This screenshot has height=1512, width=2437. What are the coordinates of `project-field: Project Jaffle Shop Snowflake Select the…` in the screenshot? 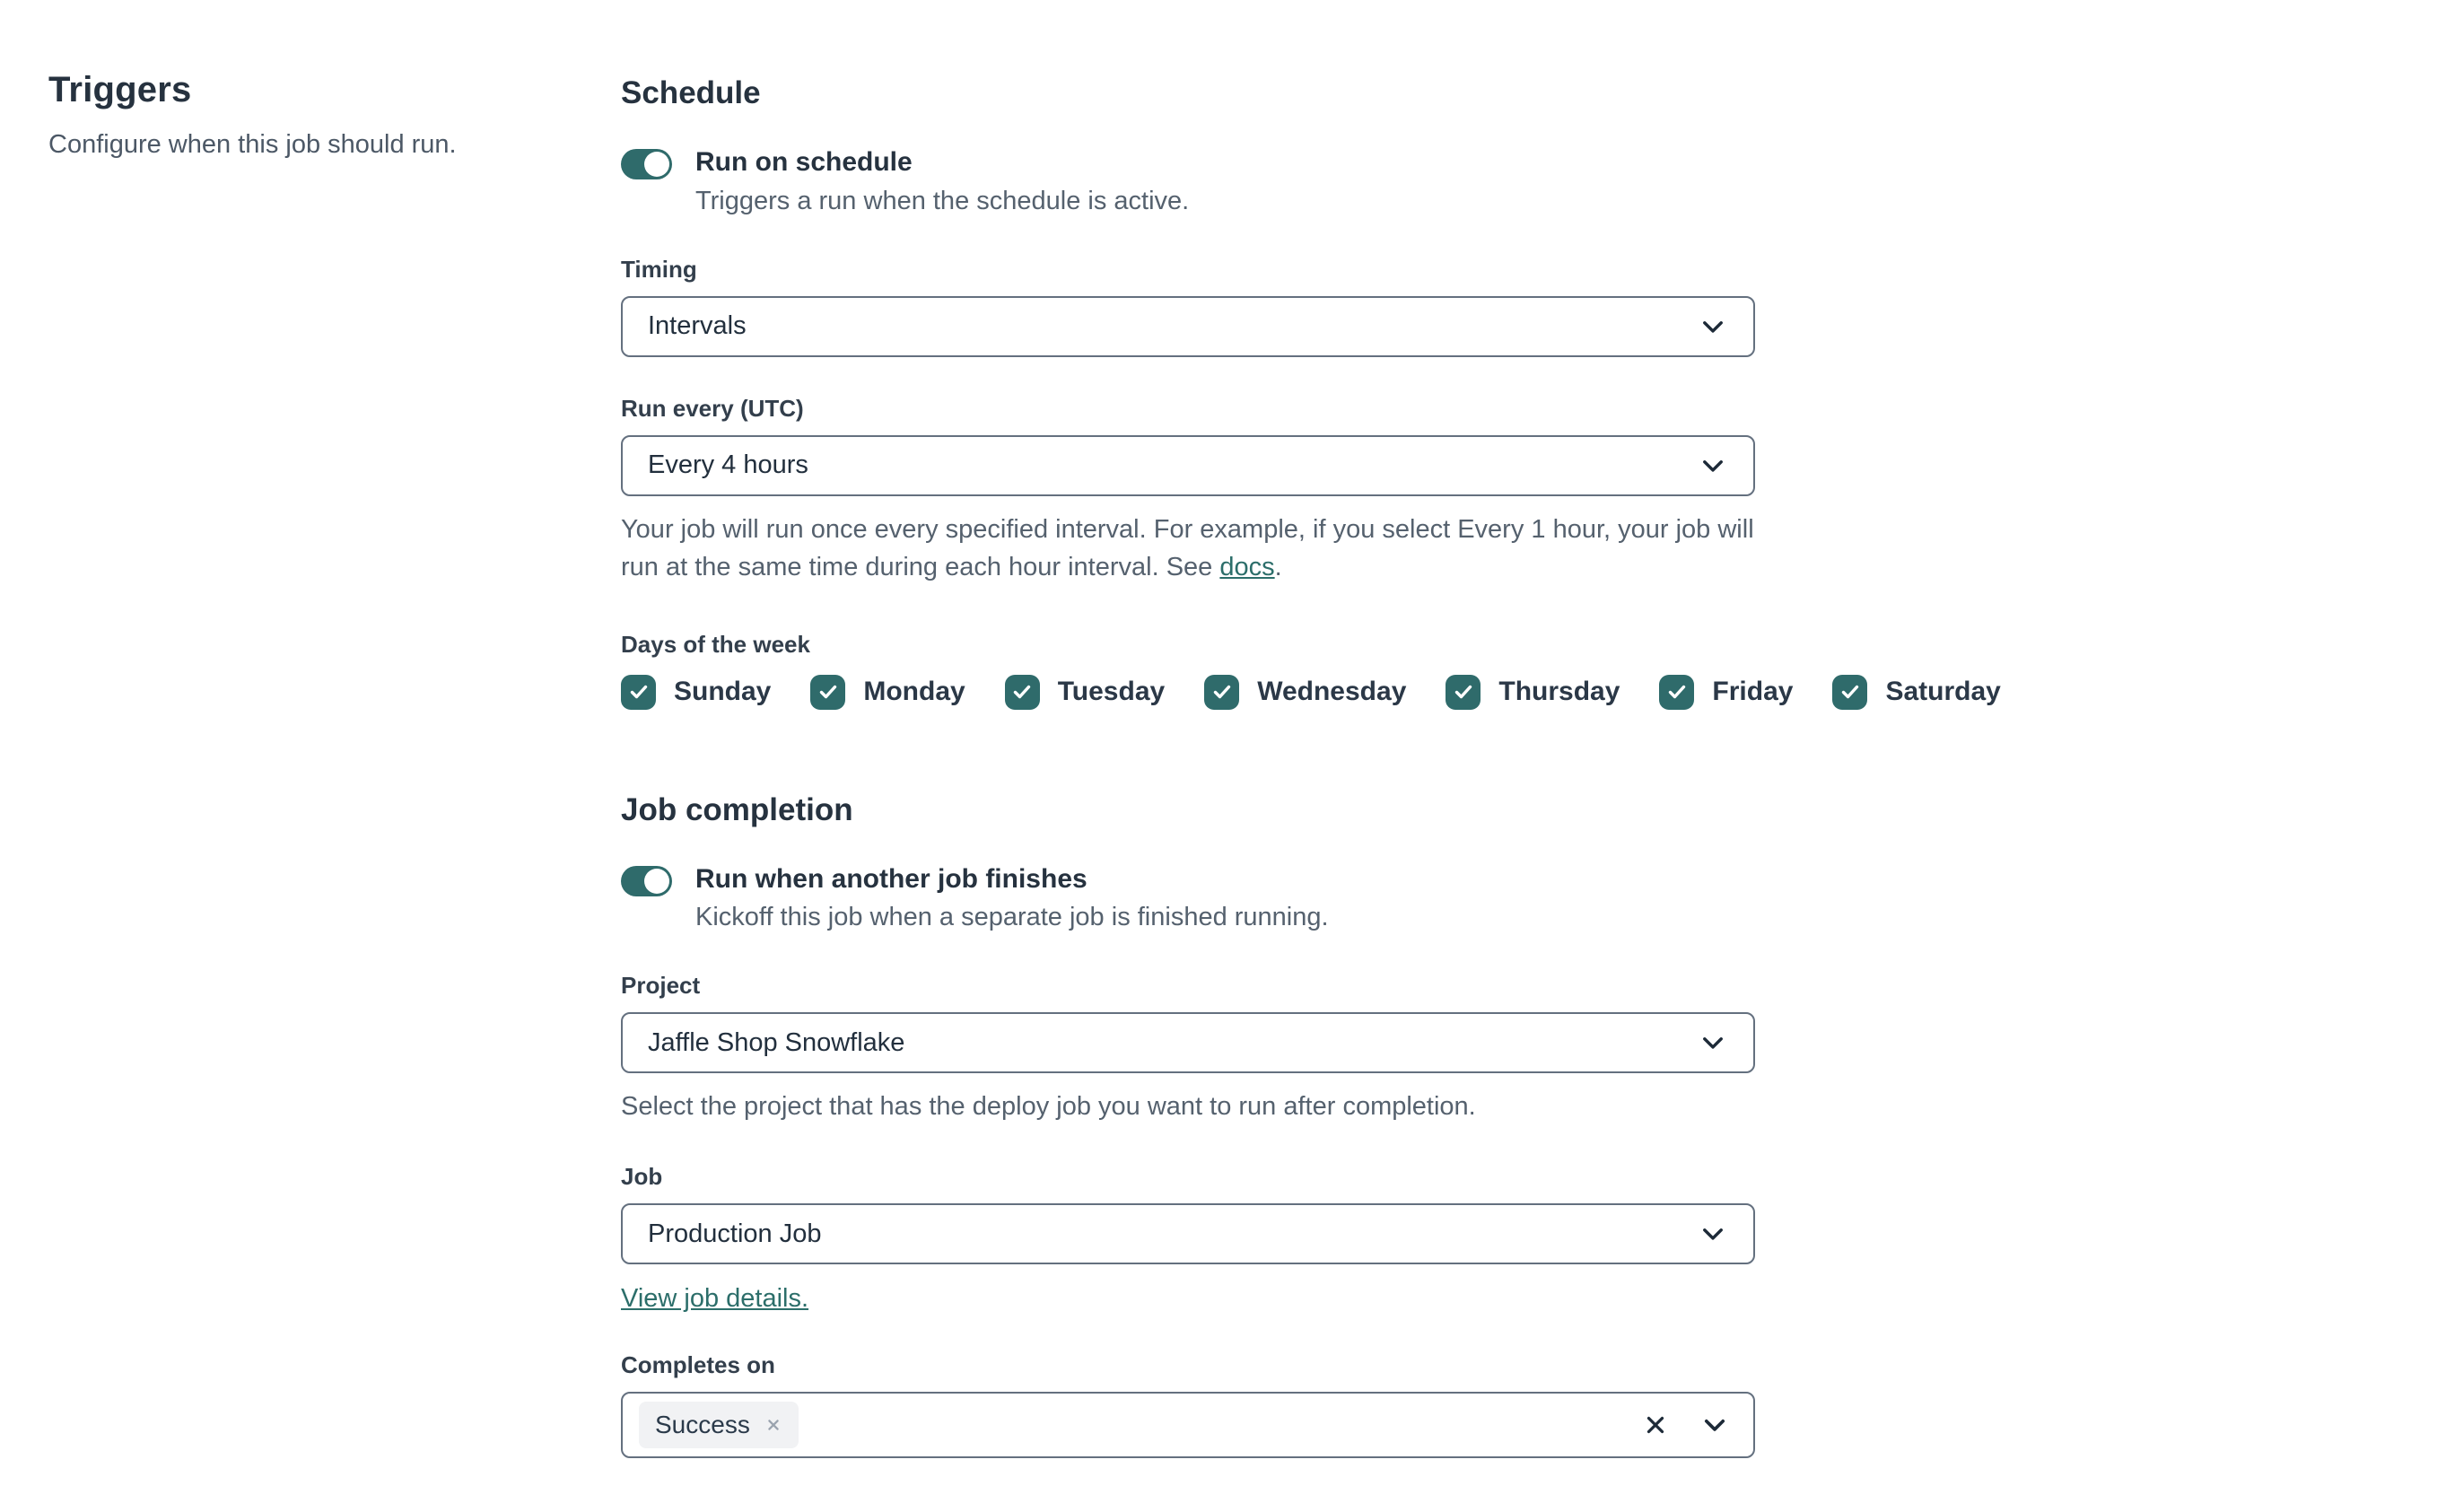 It's located at (1188, 1048).